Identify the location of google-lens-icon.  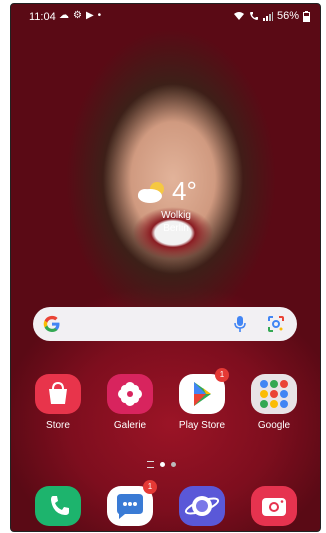
(276, 324).